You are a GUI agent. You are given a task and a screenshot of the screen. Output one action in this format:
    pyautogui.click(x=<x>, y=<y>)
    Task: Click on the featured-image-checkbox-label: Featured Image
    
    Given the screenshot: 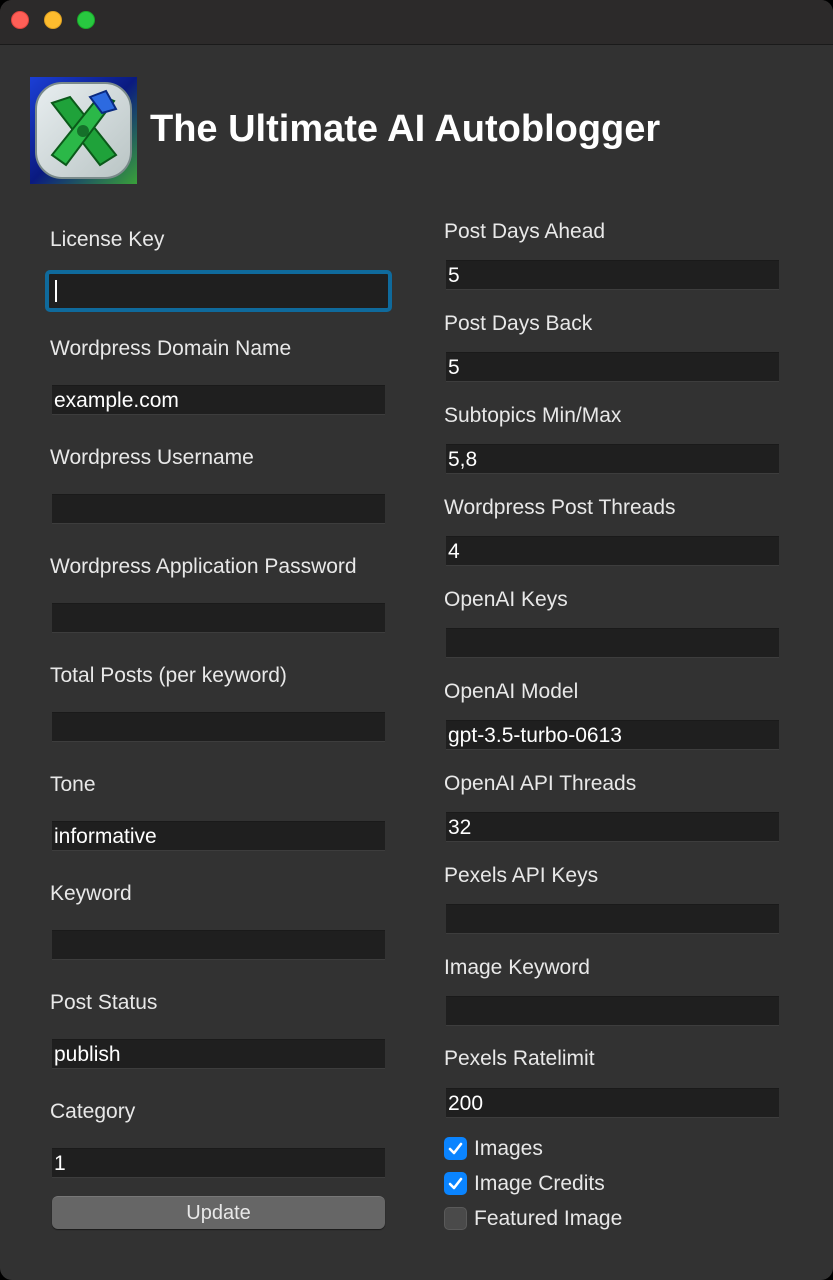 What is the action you would take?
    pyautogui.click(x=548, y=1218)
    